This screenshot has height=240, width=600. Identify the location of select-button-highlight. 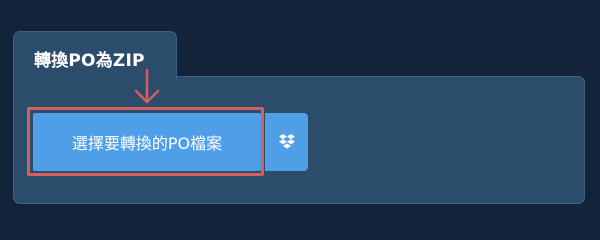
(145, 141).